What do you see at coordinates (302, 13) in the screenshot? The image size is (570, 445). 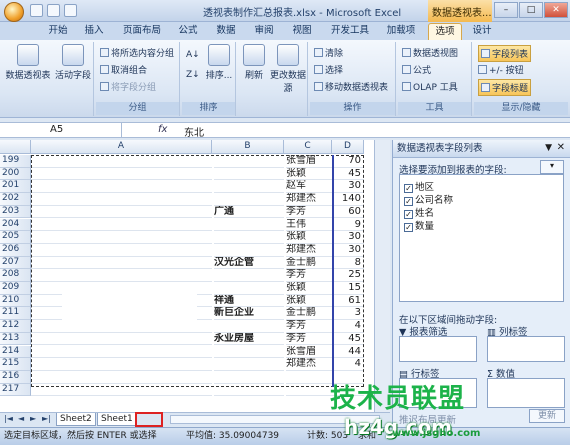 I see `window-title: 透视表制作汇总报表.xlsx - Microsoft Excel` at bounding box center [302, 13].